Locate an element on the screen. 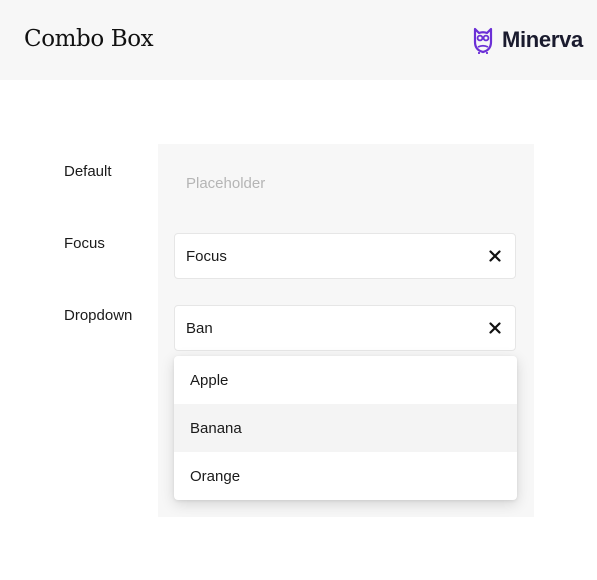  dropdown-option-banana: Banana is located at coordinates (345, 428).